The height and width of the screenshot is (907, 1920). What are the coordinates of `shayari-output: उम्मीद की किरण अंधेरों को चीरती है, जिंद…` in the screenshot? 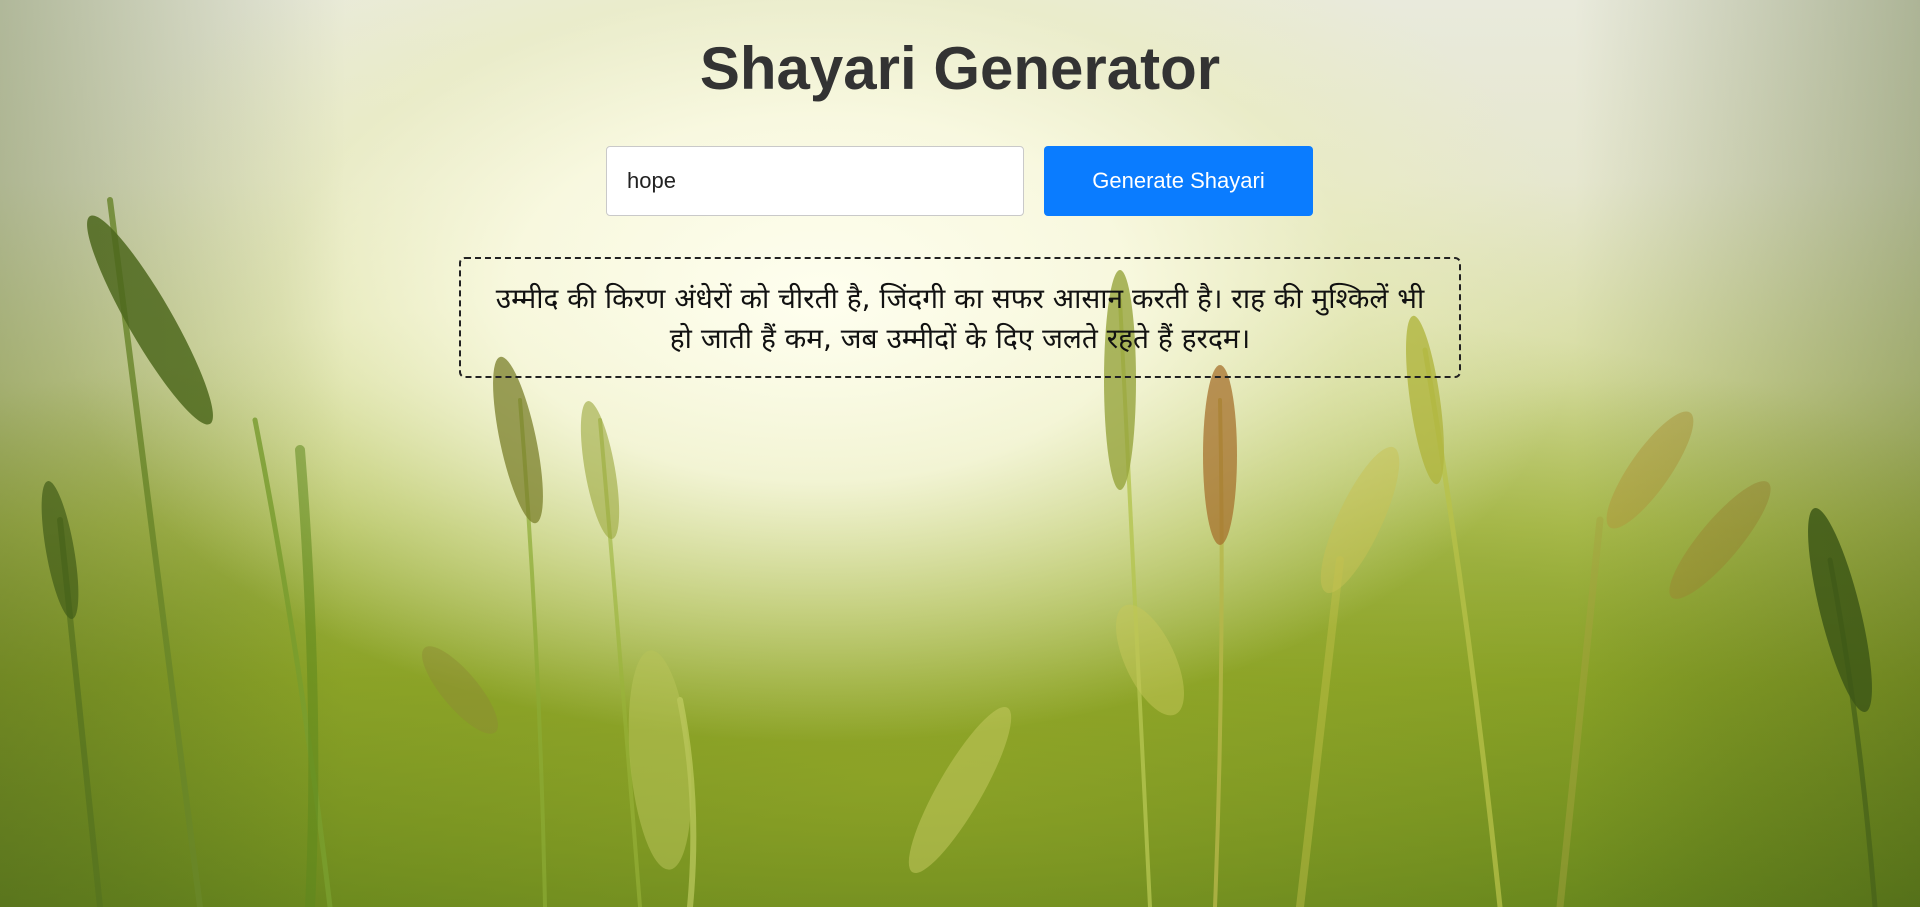 It's located at (960, 317).